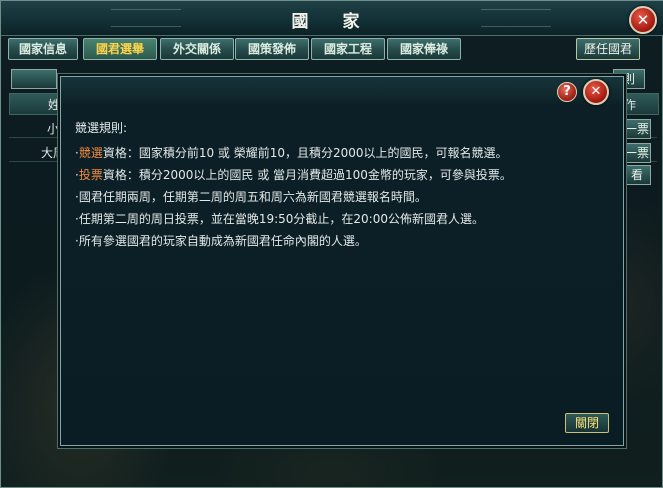 This screenshot has height=488, width=663. I want to click on bg-header-action: 作, so click(630, 105).